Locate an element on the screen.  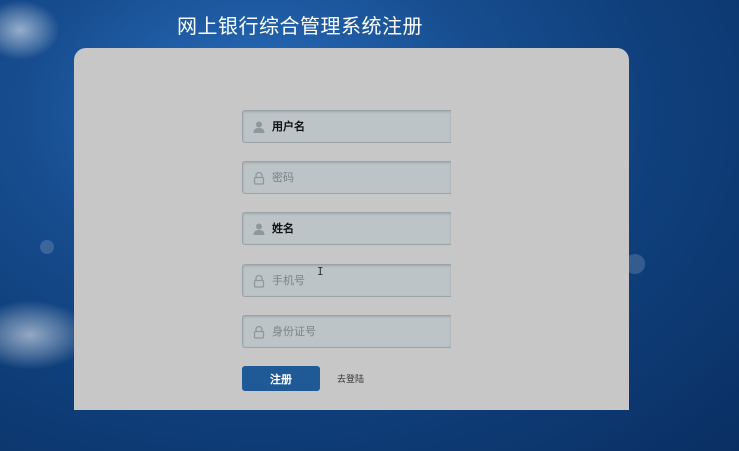
idcard-field is located at coordinates (346, 331).